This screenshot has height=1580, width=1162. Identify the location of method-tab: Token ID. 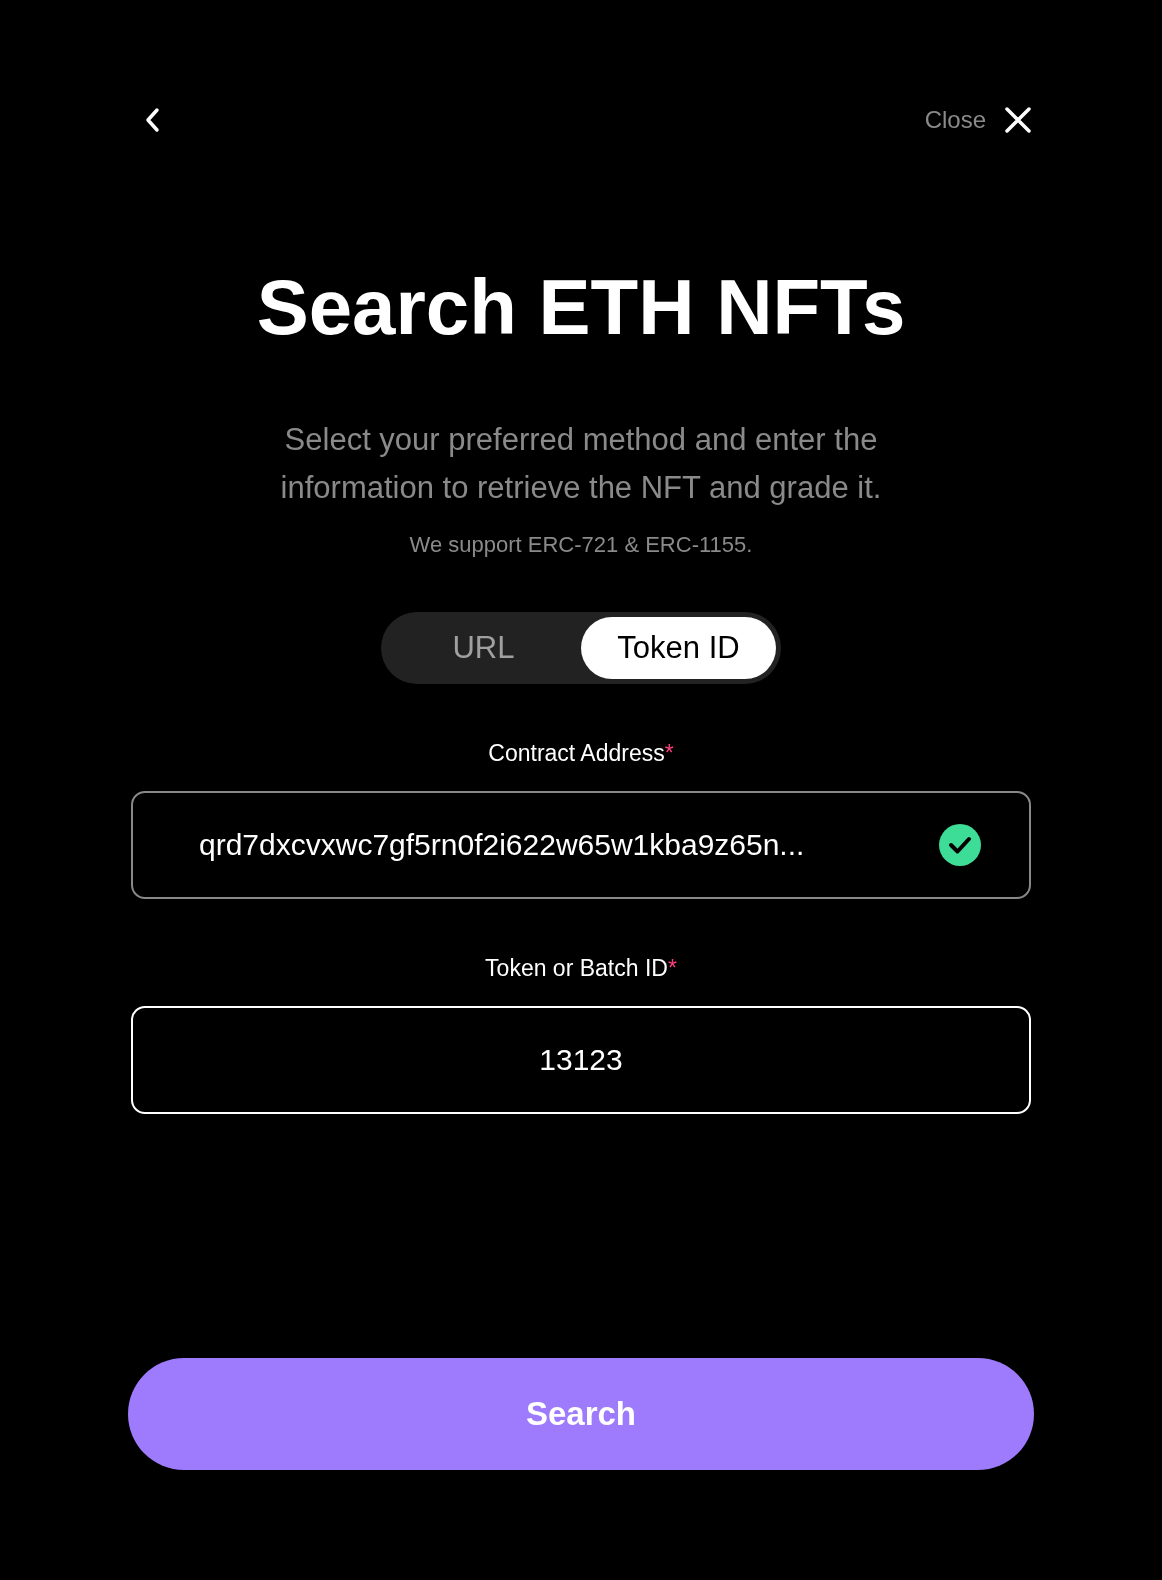
(678, 648).